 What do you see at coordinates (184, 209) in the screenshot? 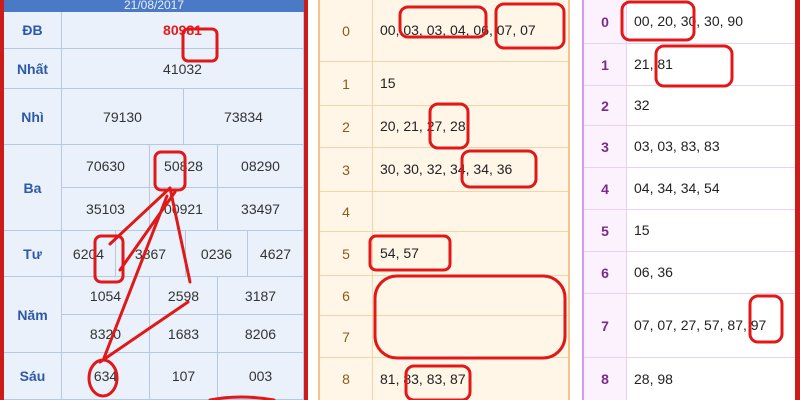
I see `prize-third-5: 00921` at bounding box center [184, 209].